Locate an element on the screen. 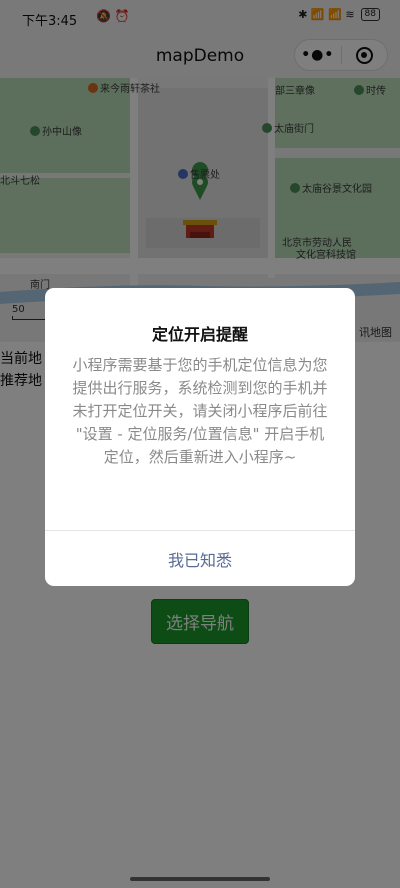  dialog-title: 定位开启提醒 is located at coordinates (199, 334).